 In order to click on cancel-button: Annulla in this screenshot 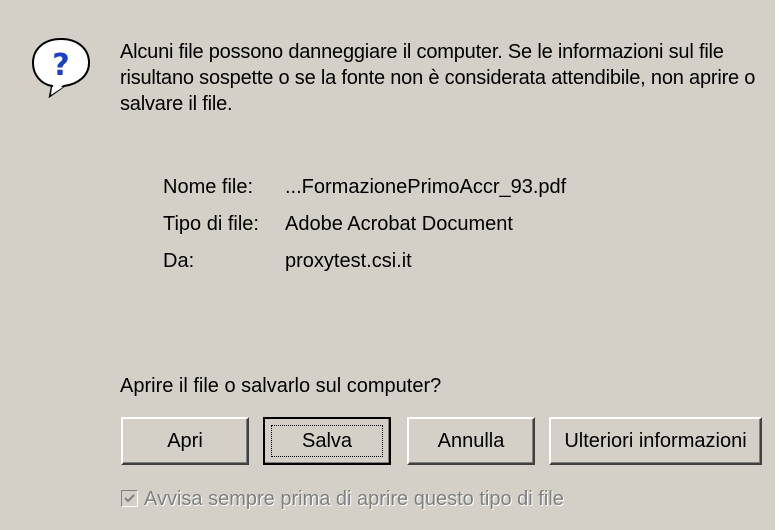, I will do `click(471, 441)`.